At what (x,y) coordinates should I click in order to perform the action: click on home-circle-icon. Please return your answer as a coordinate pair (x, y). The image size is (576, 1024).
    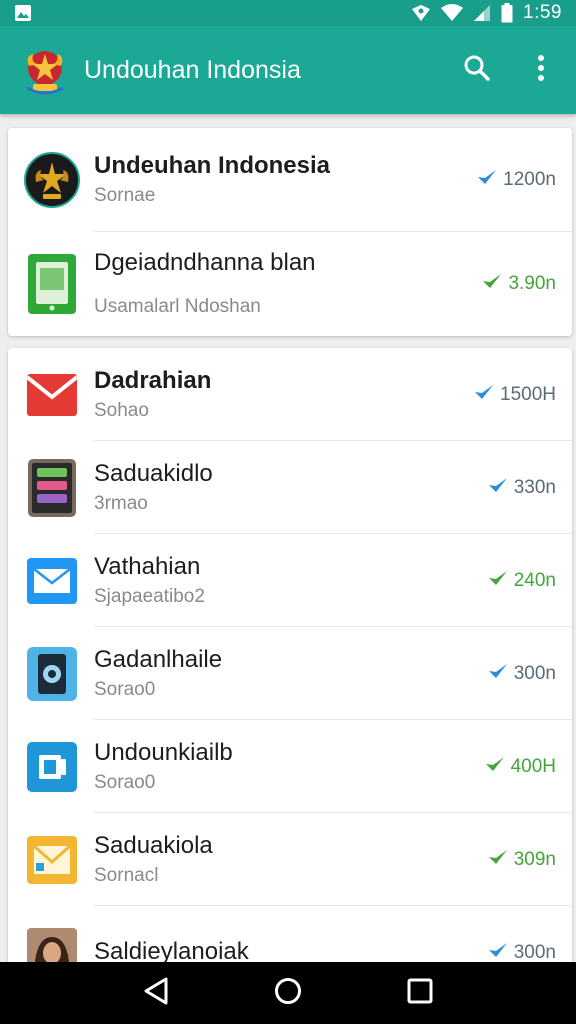
    Looking at the image, I should click on (288, 993).